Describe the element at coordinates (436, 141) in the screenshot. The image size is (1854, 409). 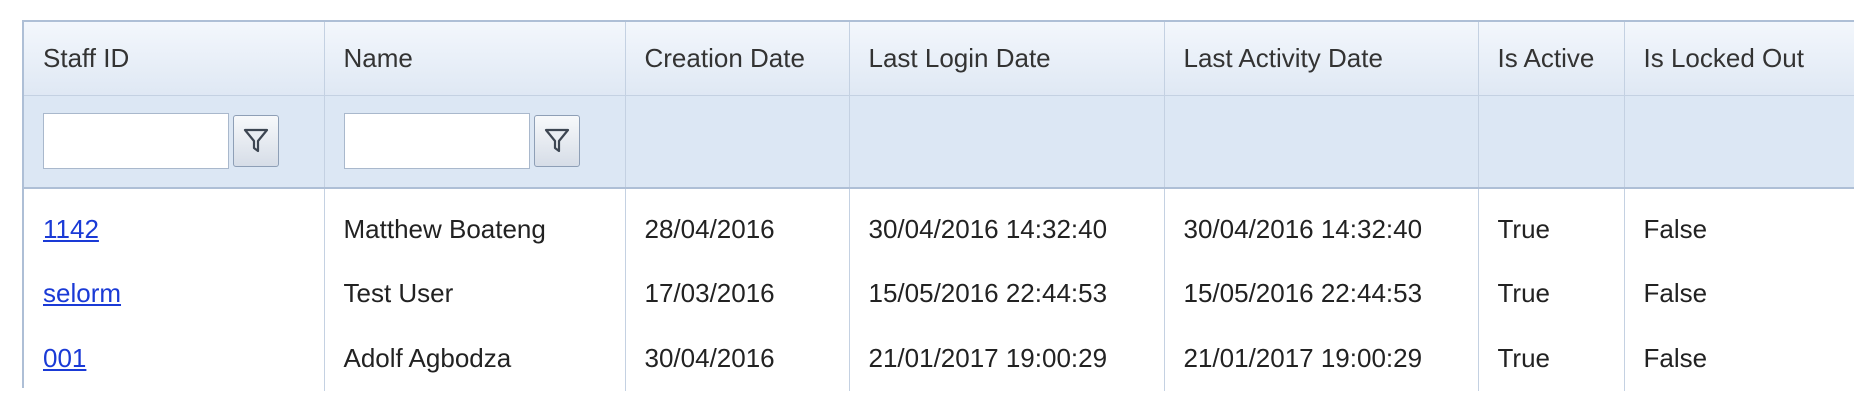
I see `name-filter-input` at that location.